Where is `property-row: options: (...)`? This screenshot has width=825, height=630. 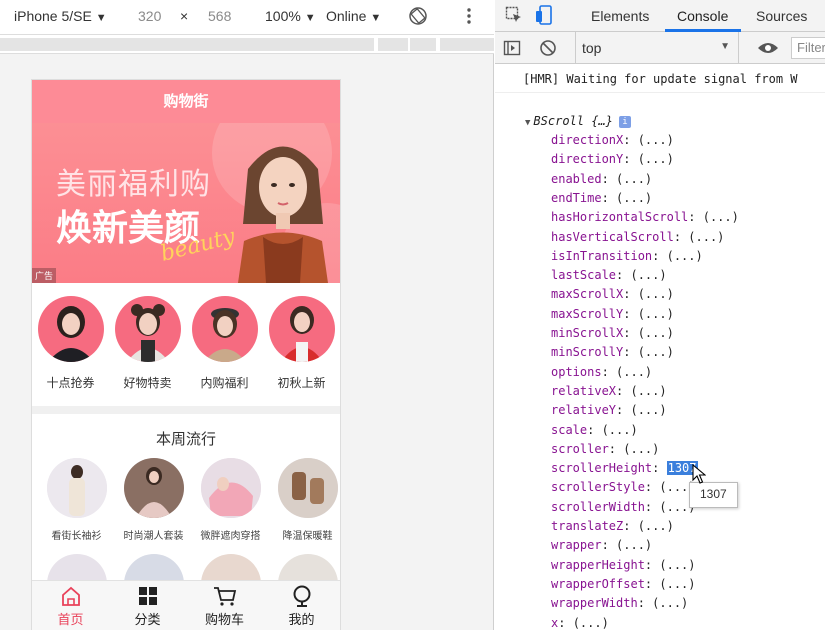 property-row: options: (...) is located at coordinates (601, 372).